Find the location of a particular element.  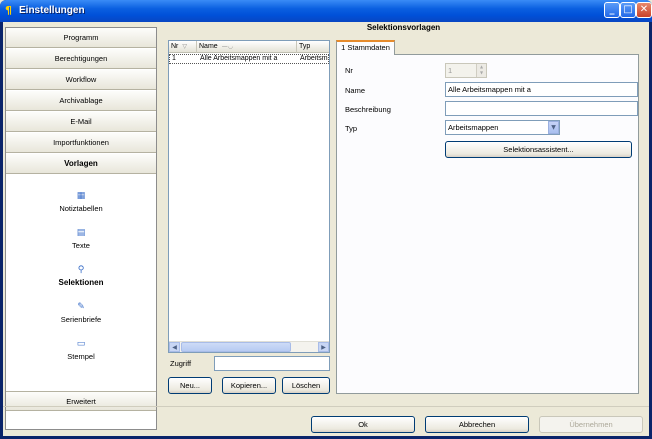

text-icon: ▤ is located at coordinates (81, 233).